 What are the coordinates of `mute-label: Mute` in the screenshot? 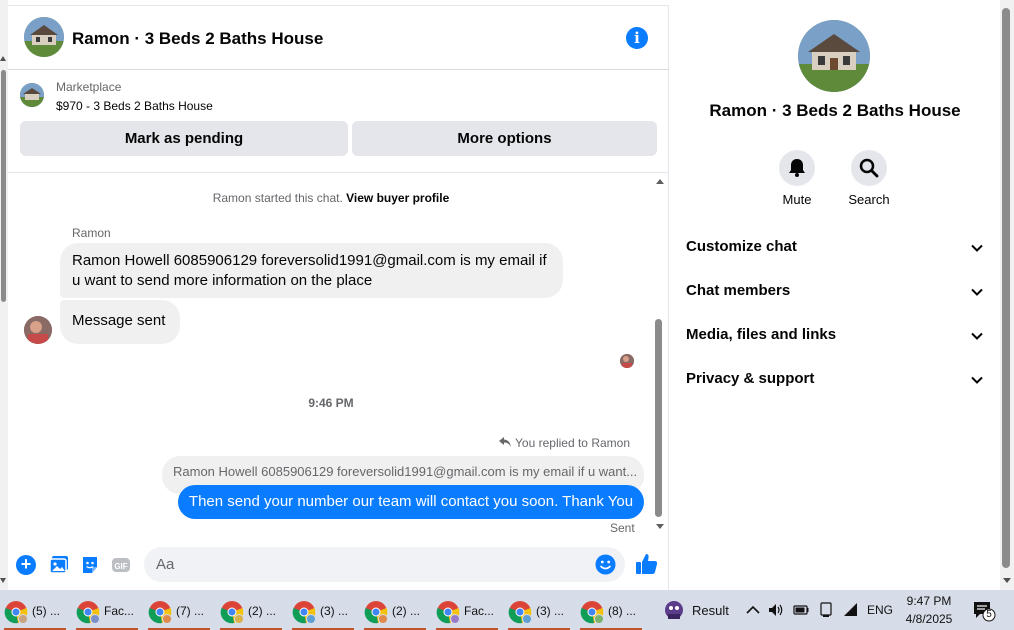 It's located at (797, 199).